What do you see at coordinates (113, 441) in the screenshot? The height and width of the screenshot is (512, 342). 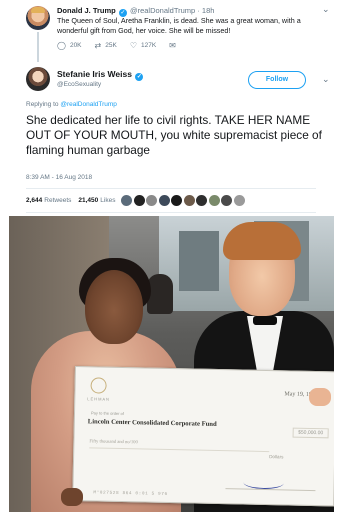 I see `check-amount-words: Fifty thousand and no/100` at bounding box center [113, 441].